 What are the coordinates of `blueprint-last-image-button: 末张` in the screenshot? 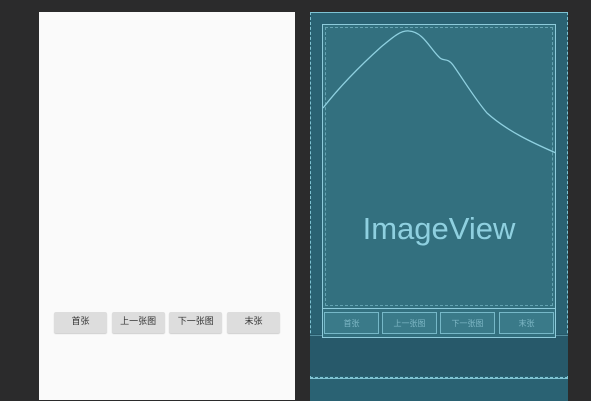 It's located at (526, 323).